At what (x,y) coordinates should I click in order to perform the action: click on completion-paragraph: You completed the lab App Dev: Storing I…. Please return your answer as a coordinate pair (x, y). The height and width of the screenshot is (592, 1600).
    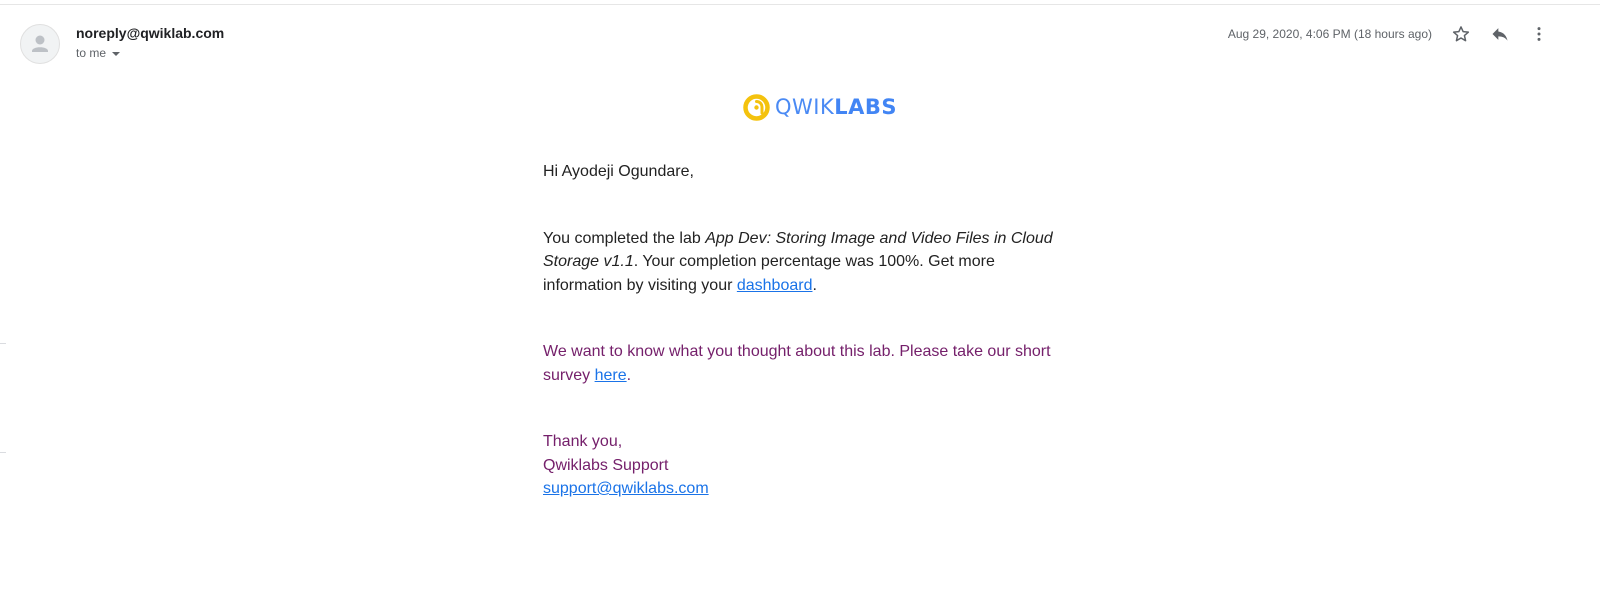
    Looking at the image, I should click on (808, 262).